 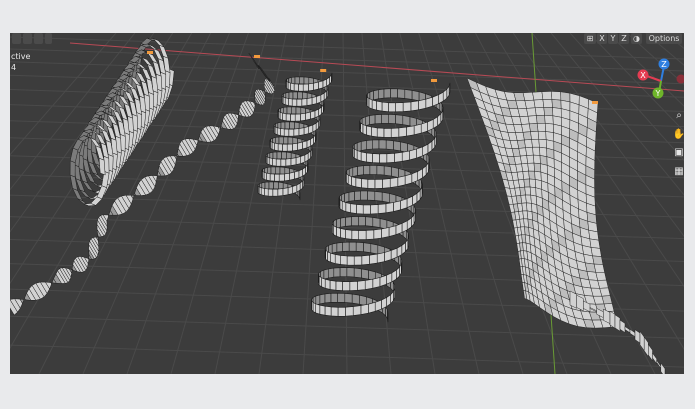 What do you see at coordinates (643, 75) in the screenshot?
I see `gizmo-x-label: X` at bounding box center [643, 75].